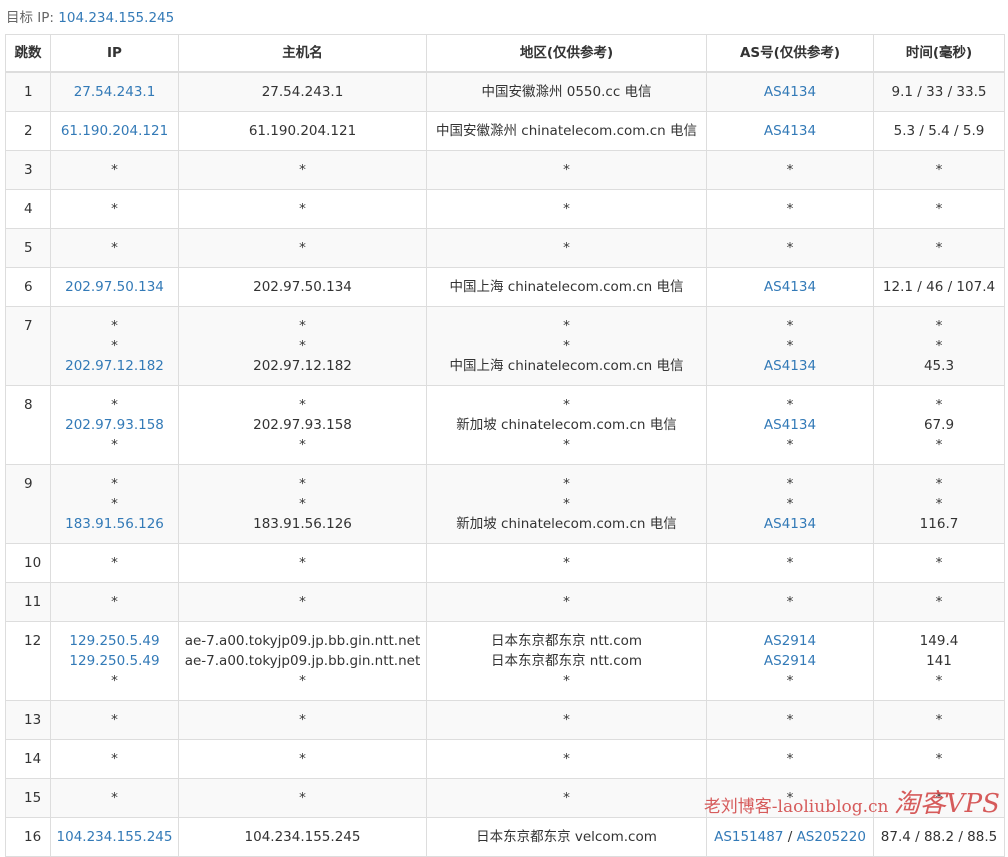  Describe the element at coordinates (114, 366) in the screenshot. I see `ip-link: 202.97.12.182` at that location.